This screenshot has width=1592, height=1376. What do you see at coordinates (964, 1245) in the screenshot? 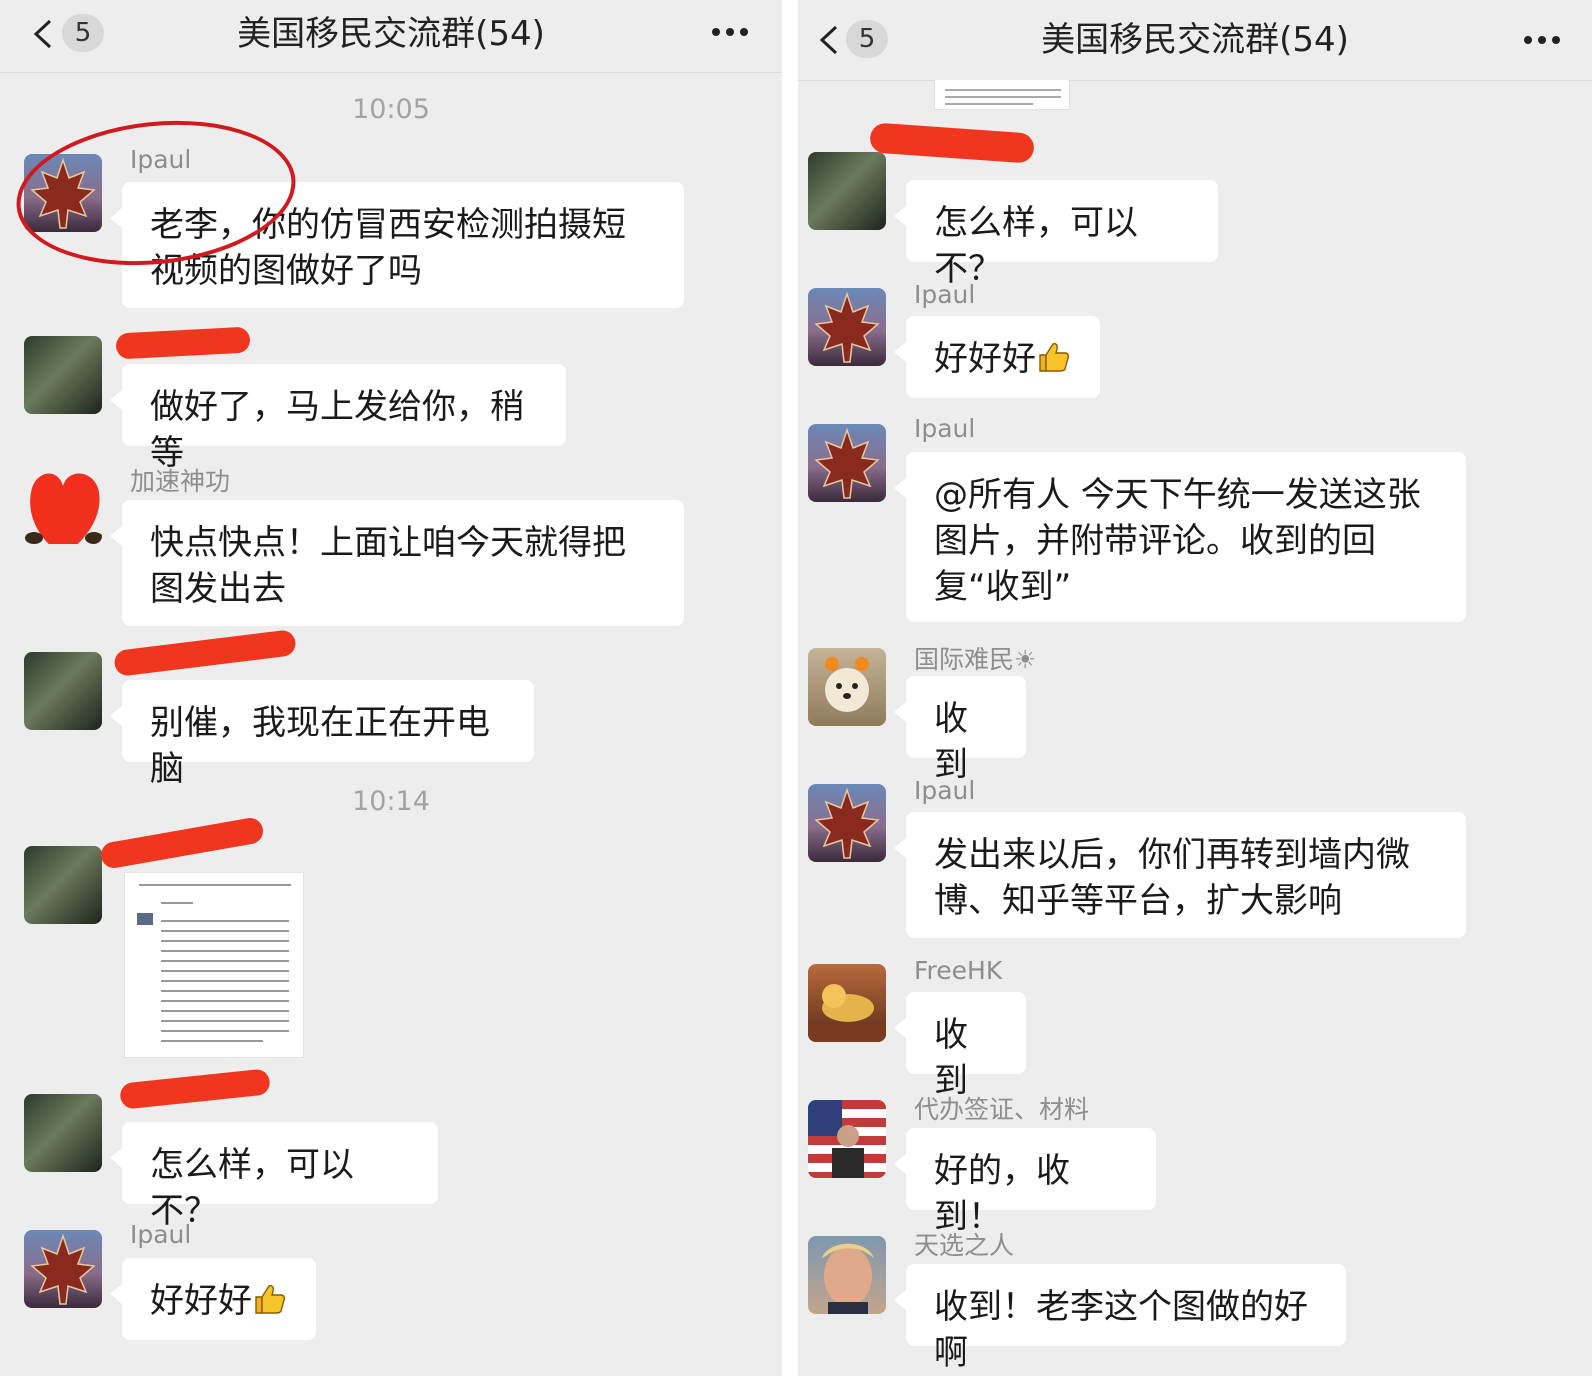
I see `sender-name: 天选之人` at bounding box center [964, 1245].